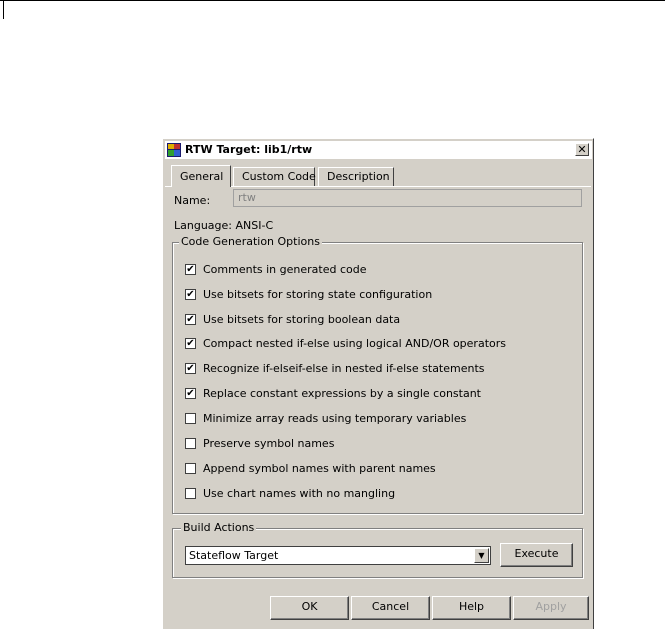 Image resolution: width=665 pixels, height=629 pixels. I want to click on checkbox-label: Use chart names with no mangling, so click(299, 493).